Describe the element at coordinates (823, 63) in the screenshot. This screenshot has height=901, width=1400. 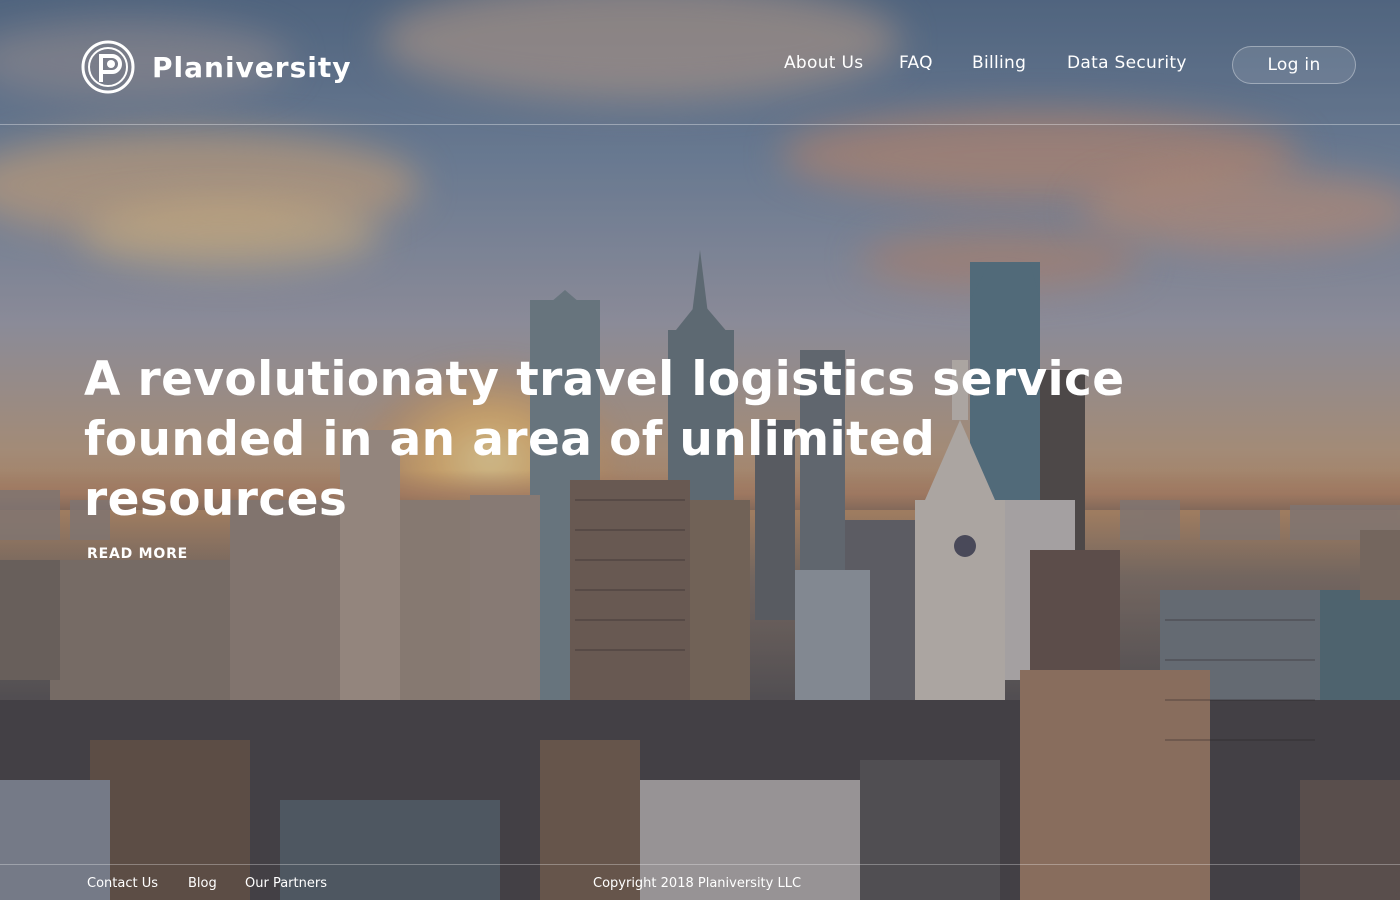
I see `nav-about-us: About Us` at that location.